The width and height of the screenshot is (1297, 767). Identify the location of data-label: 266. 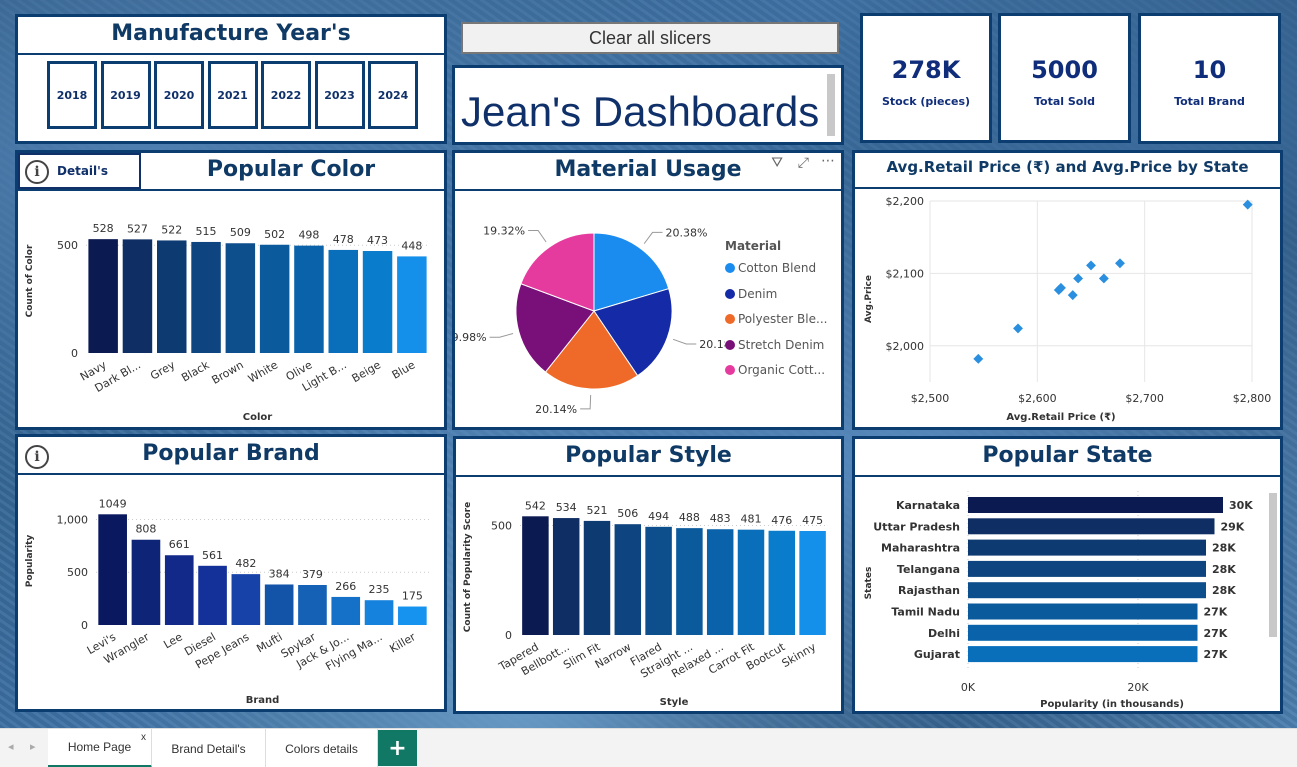
(345, 586).